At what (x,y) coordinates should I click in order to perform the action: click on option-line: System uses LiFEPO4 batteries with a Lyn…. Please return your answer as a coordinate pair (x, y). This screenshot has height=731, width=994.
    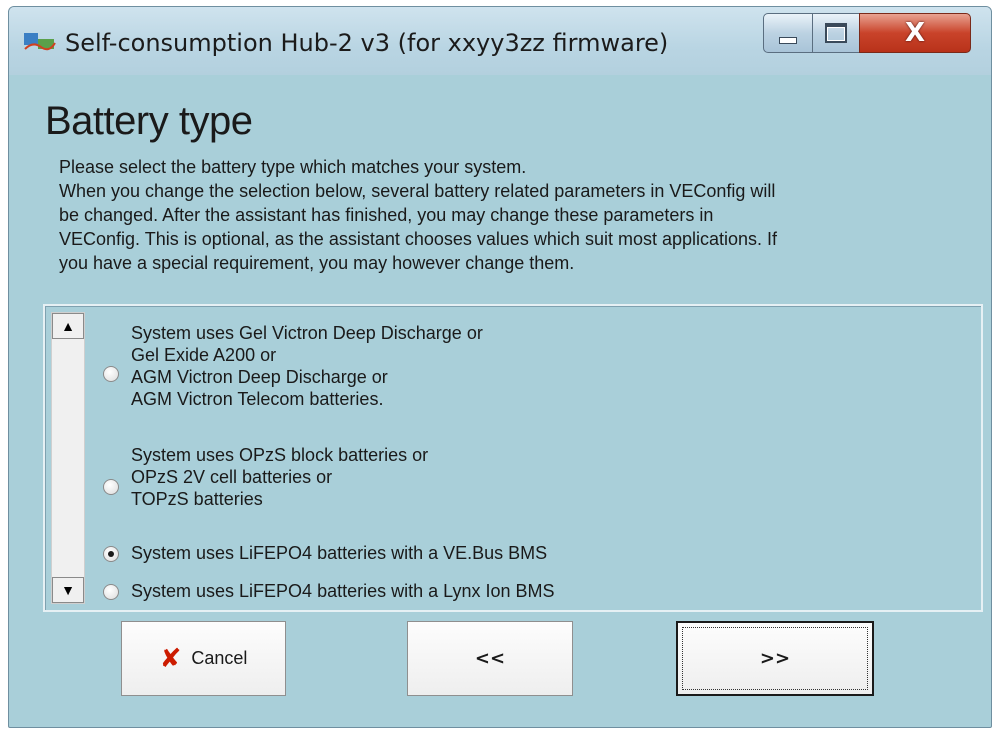
    Looking at the image, I should click on (343, 591).